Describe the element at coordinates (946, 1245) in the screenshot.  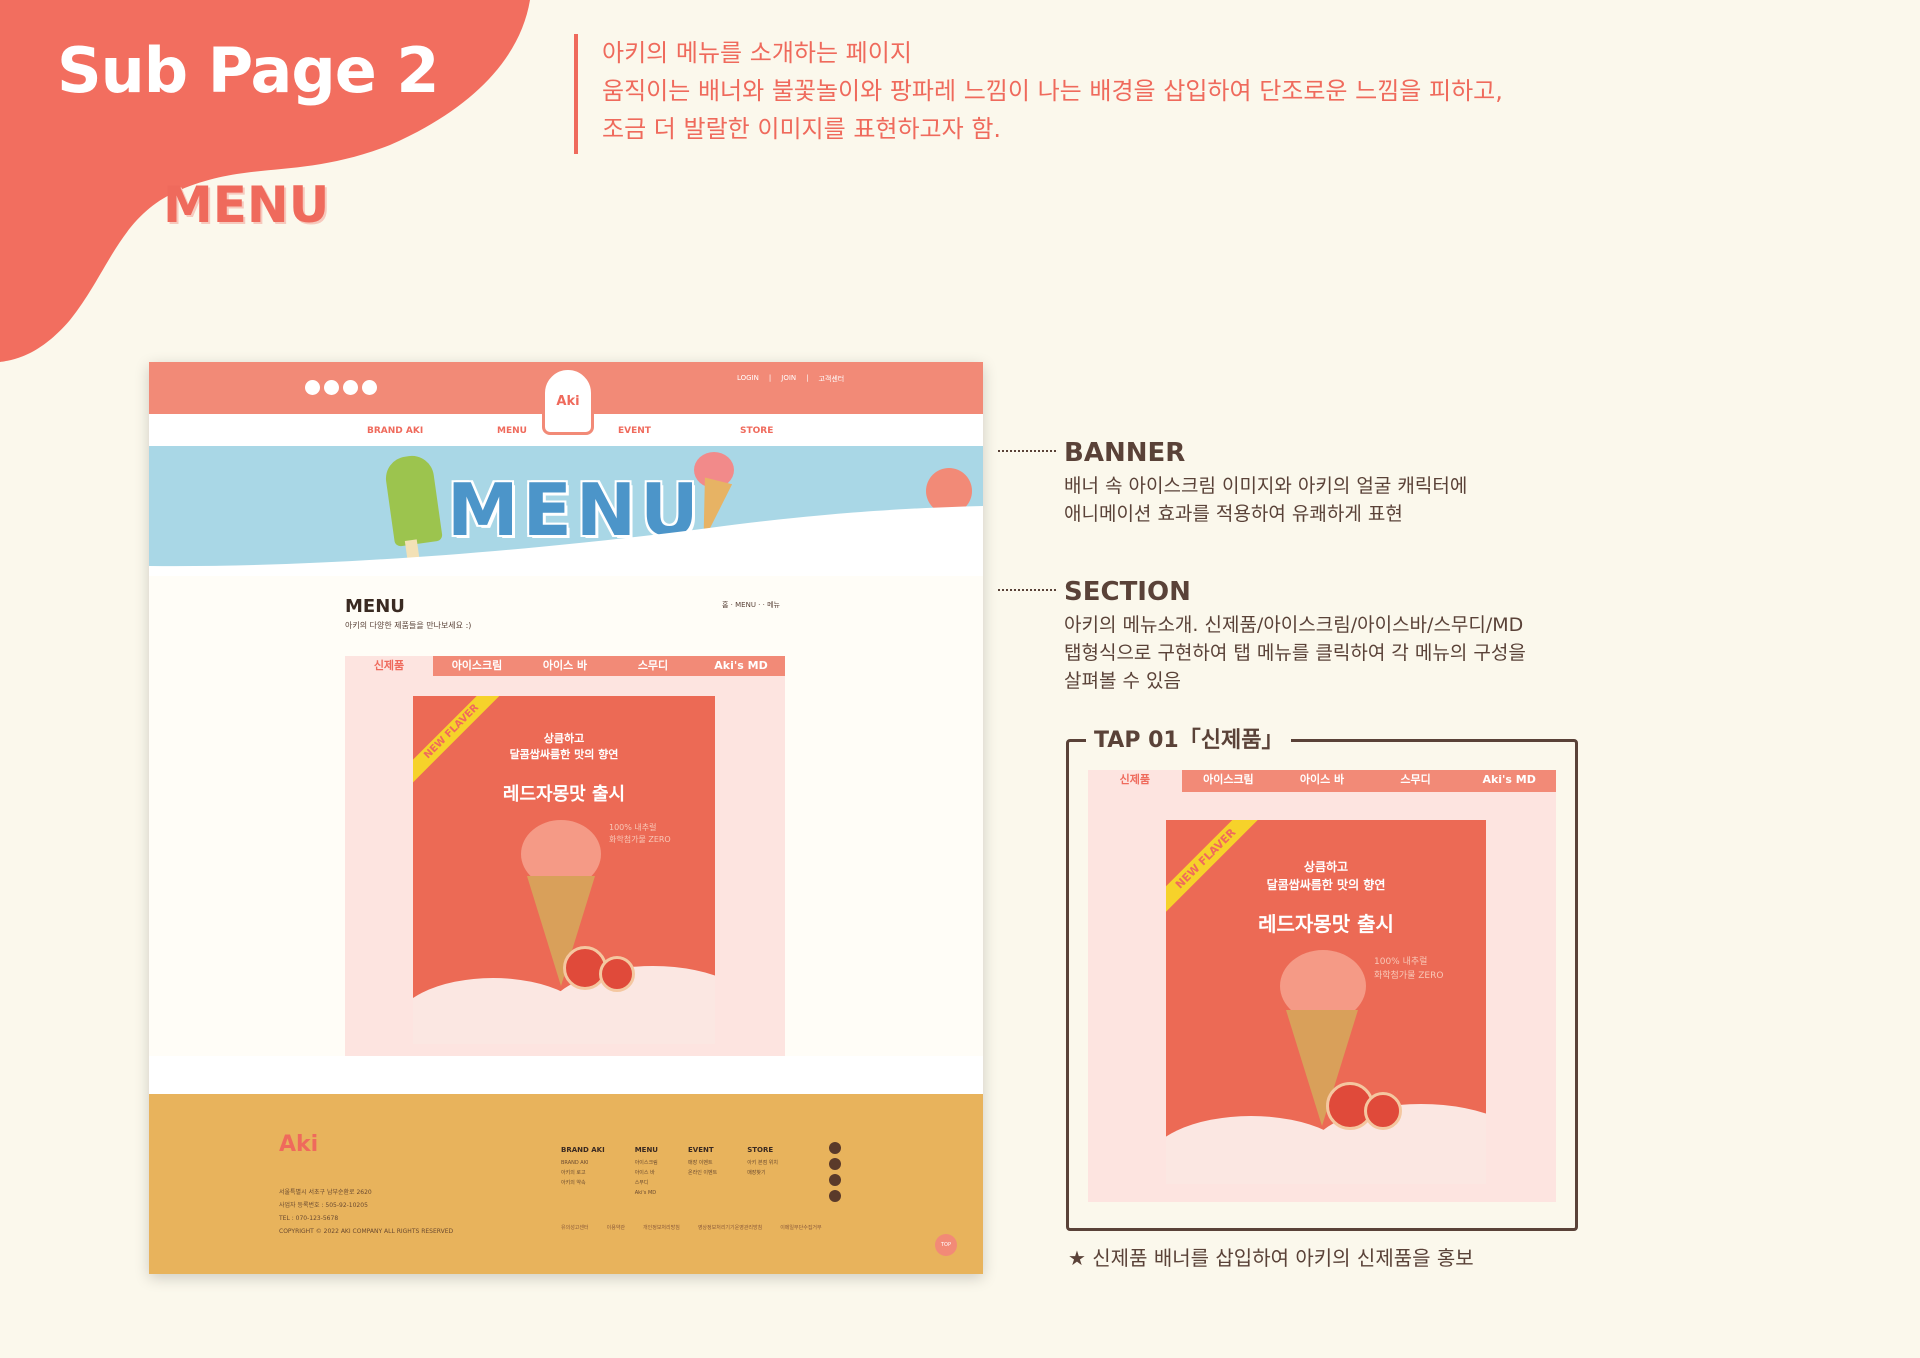
I see `top-button: TOP` at that location.